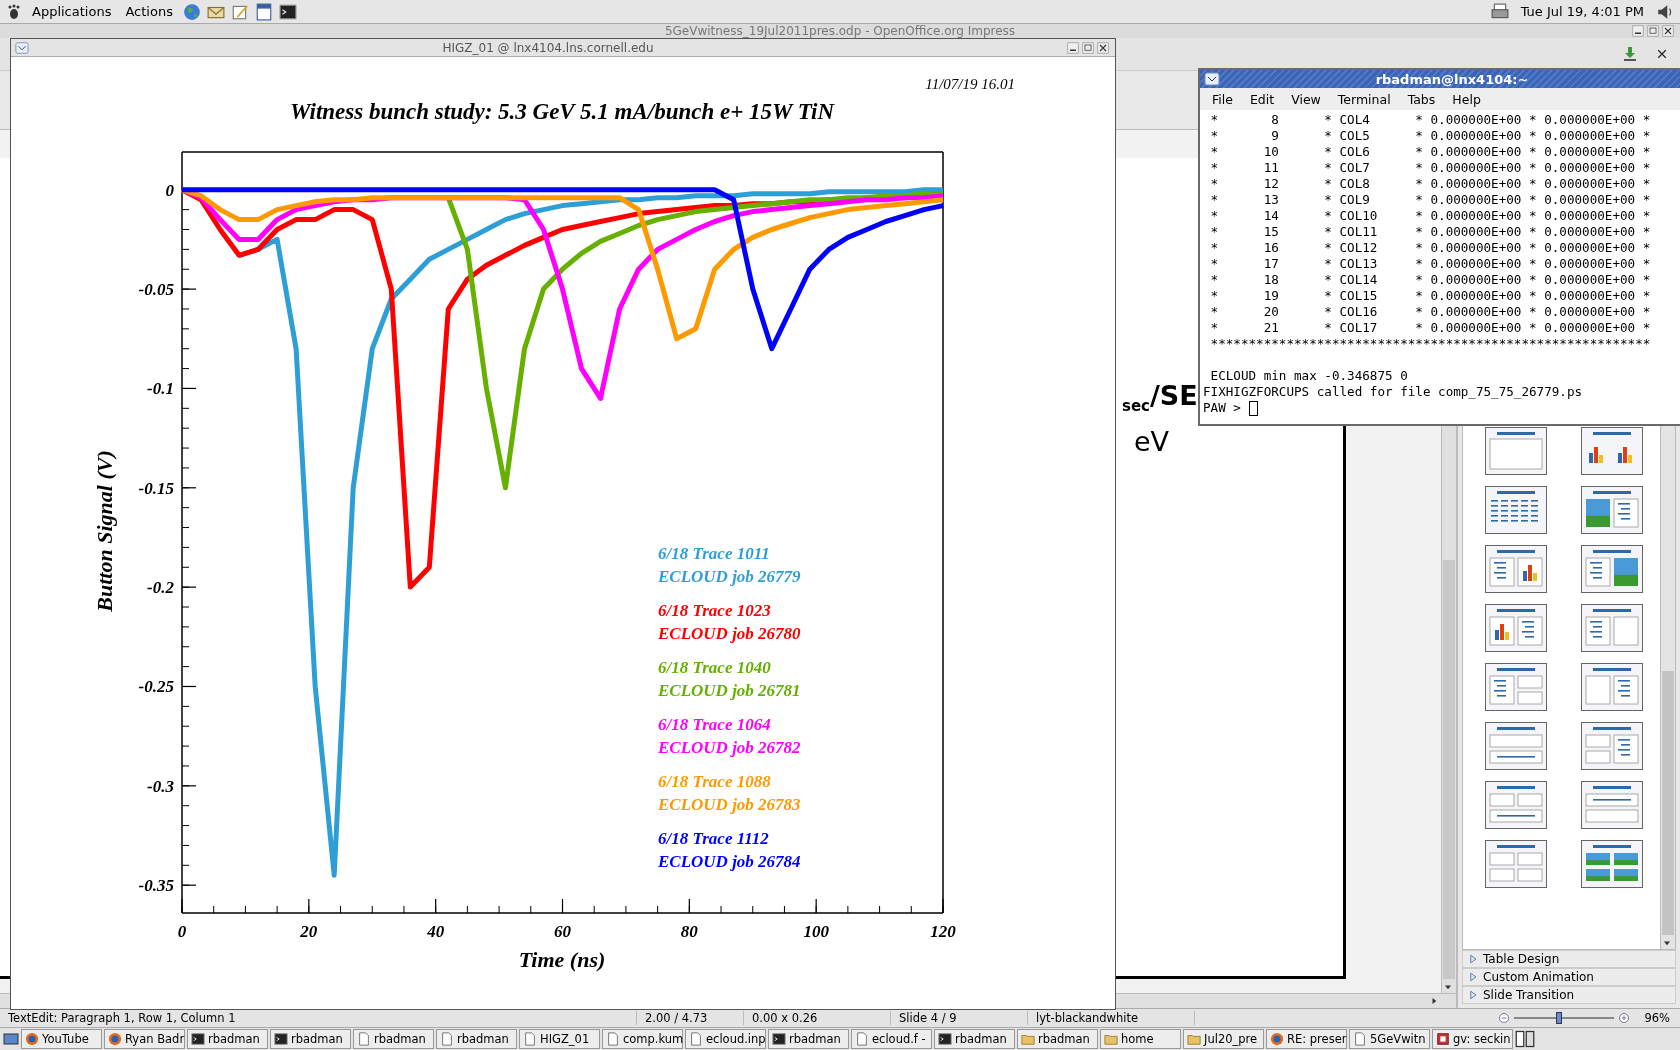 The width and height of the screenshot is (1680, 1050). What do you see at coordinates (156, 290) in the screenshot?
I see `tick-label: -0.05` at bounding box center [156, 290].